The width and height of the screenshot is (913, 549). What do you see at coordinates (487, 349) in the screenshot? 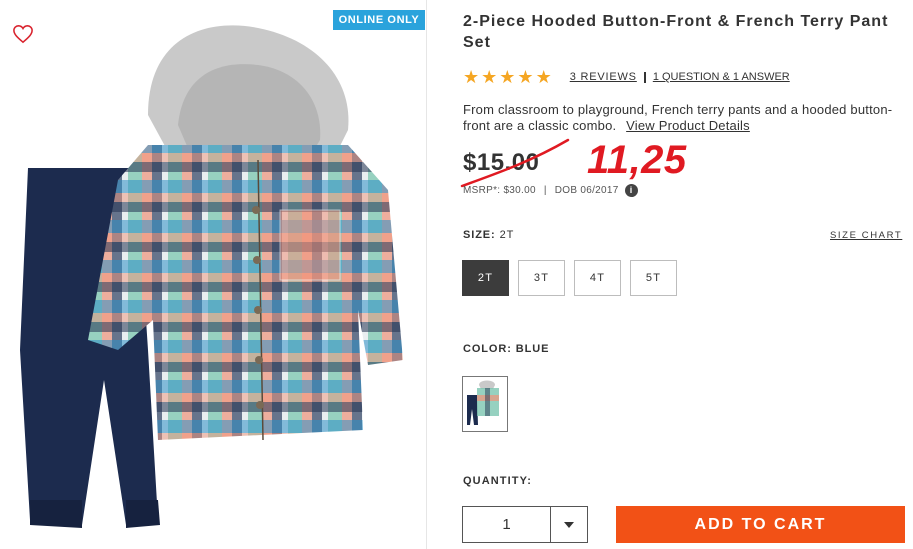
I see `color-label-text: COLOR:` at bounding box center [487, 349].